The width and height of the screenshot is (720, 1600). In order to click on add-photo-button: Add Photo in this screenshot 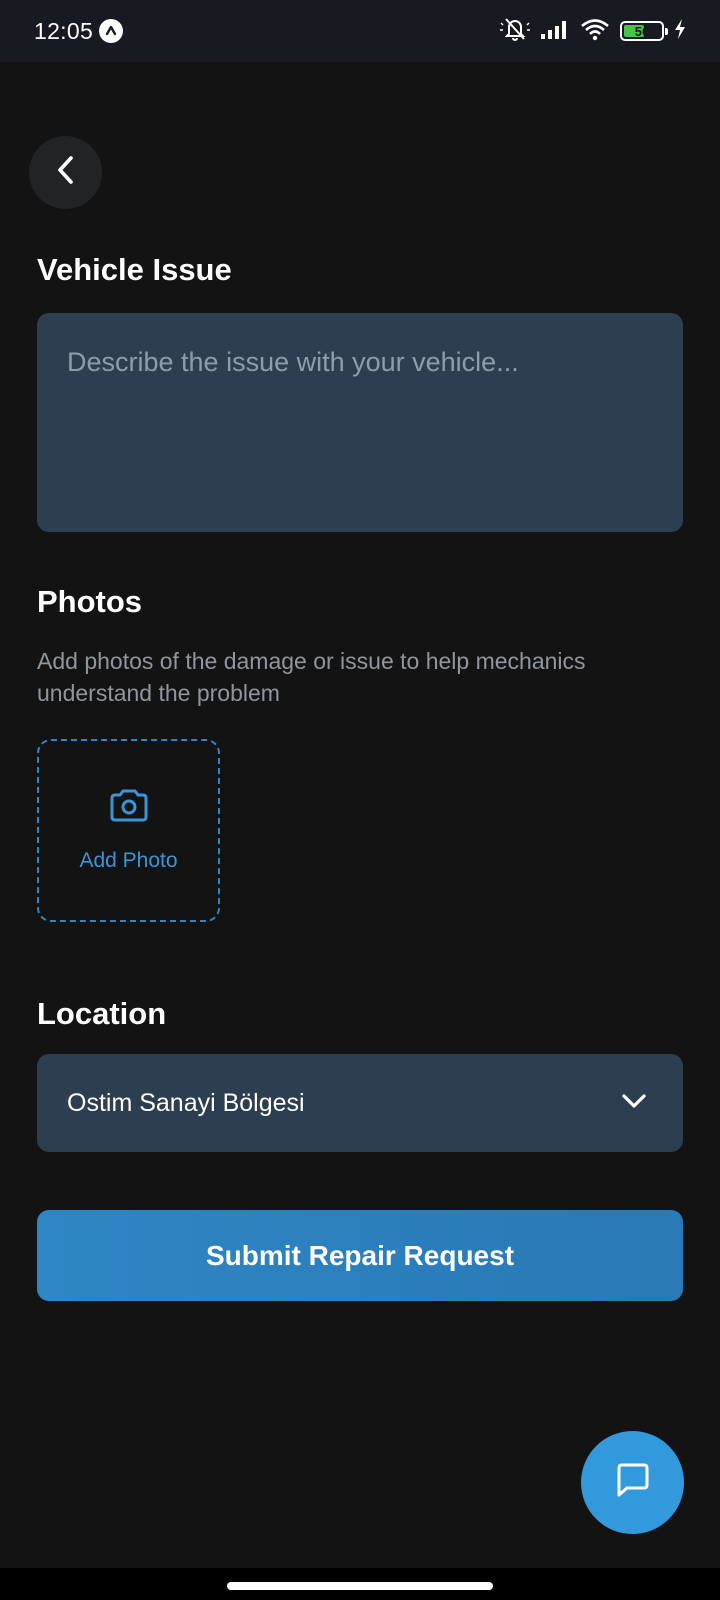, I will do `click(128, 830)`.